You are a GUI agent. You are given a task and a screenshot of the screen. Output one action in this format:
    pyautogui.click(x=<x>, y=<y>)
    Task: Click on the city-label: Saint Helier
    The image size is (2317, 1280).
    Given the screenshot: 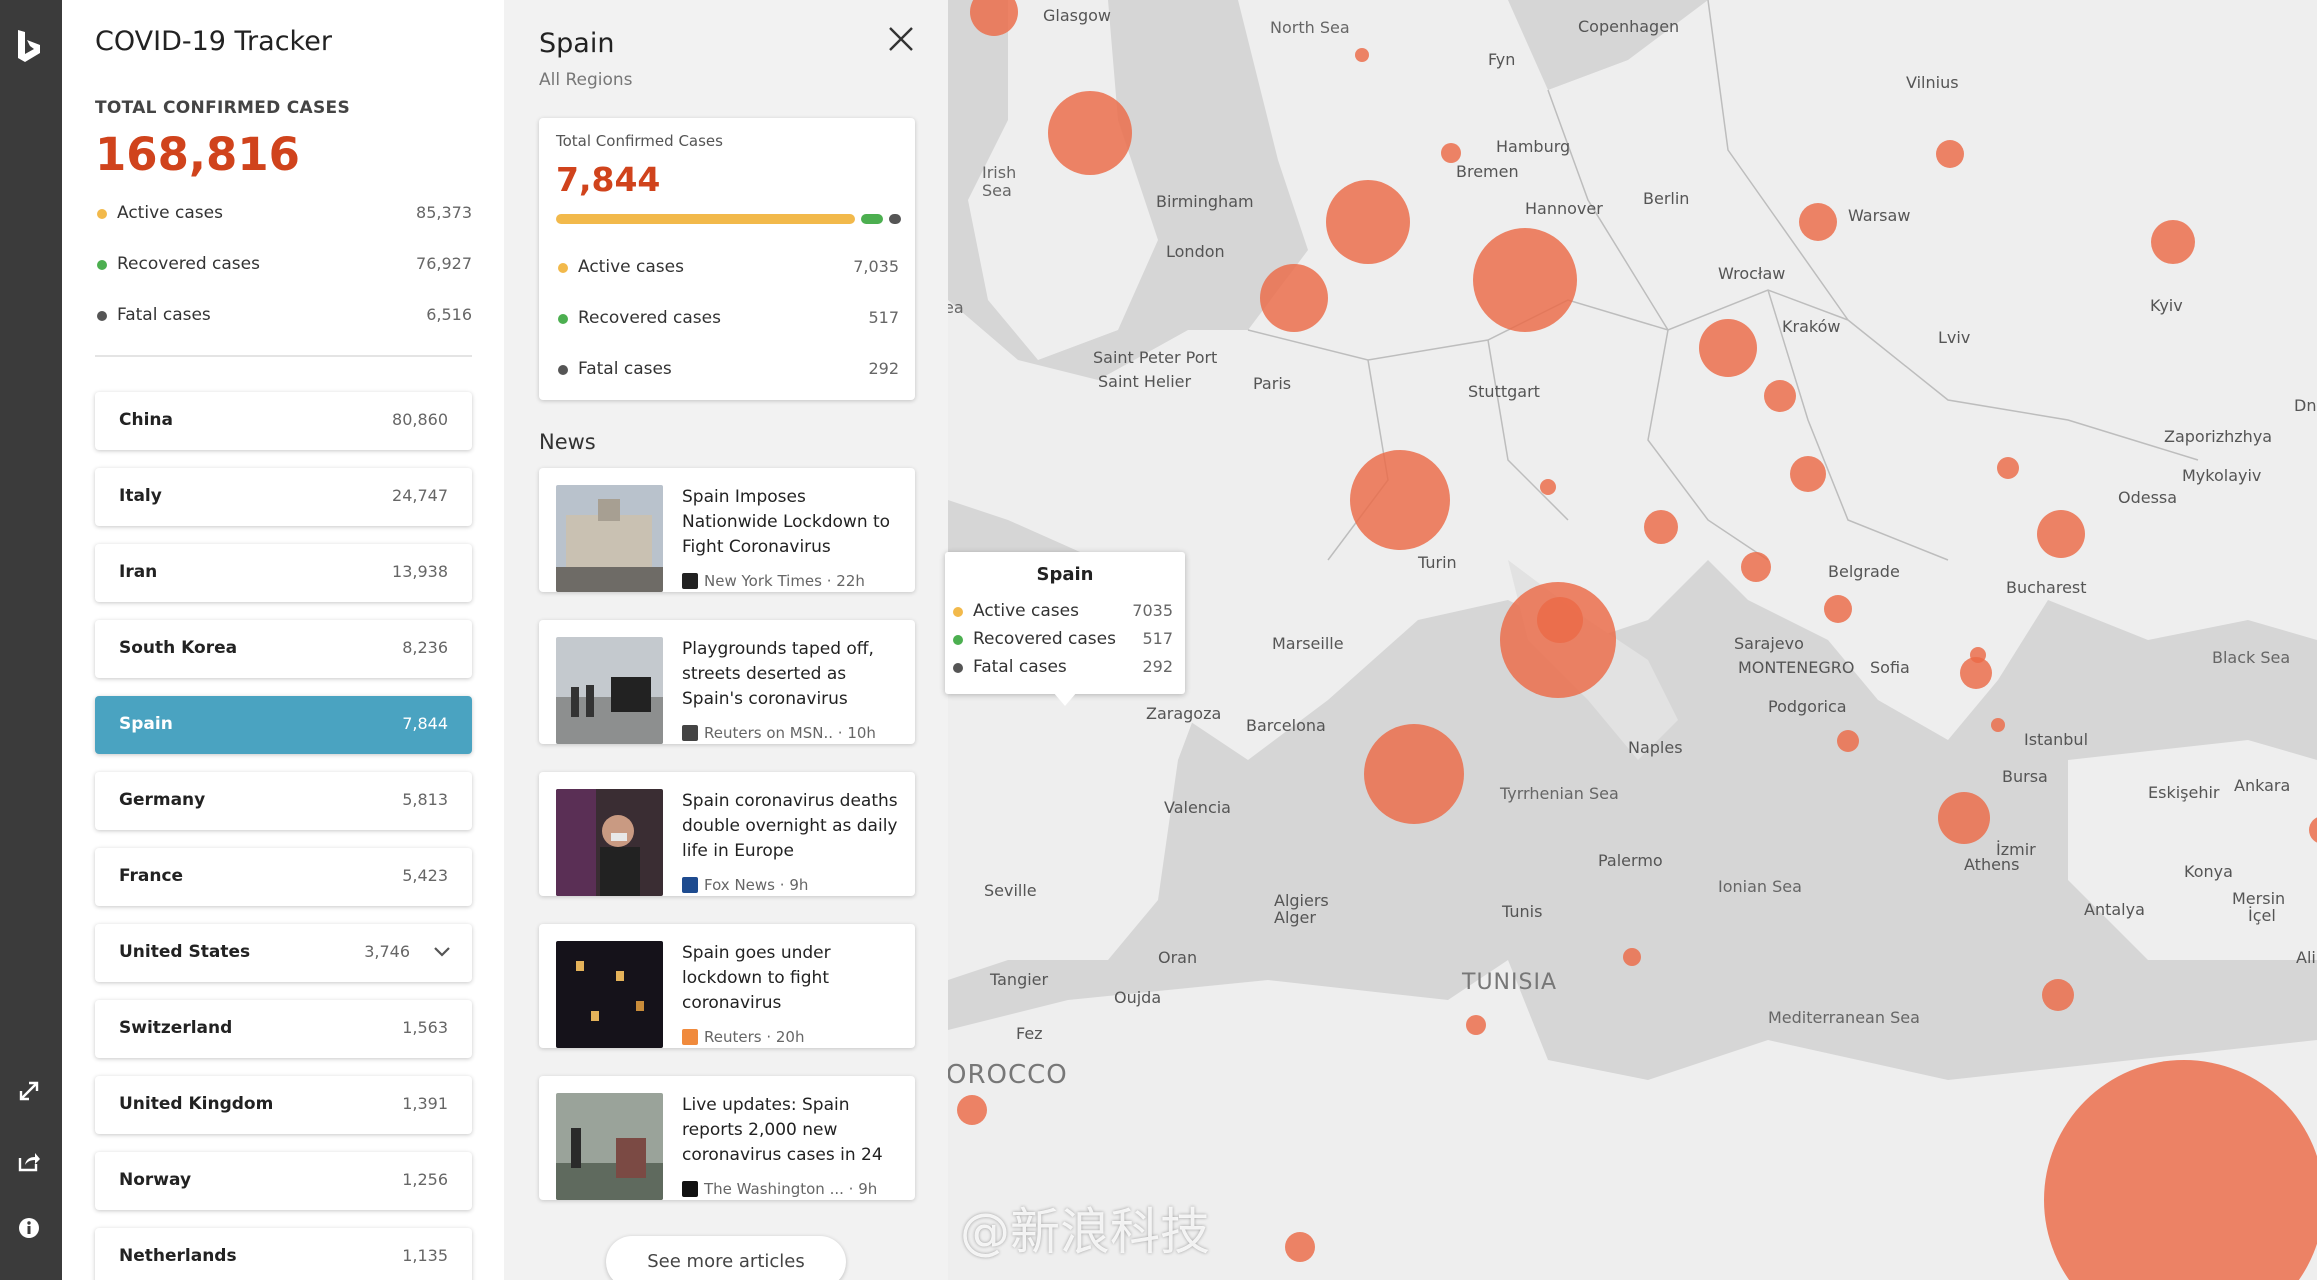 What is the action you would take?
    pyautogui.click(x=1145, y=381)
    